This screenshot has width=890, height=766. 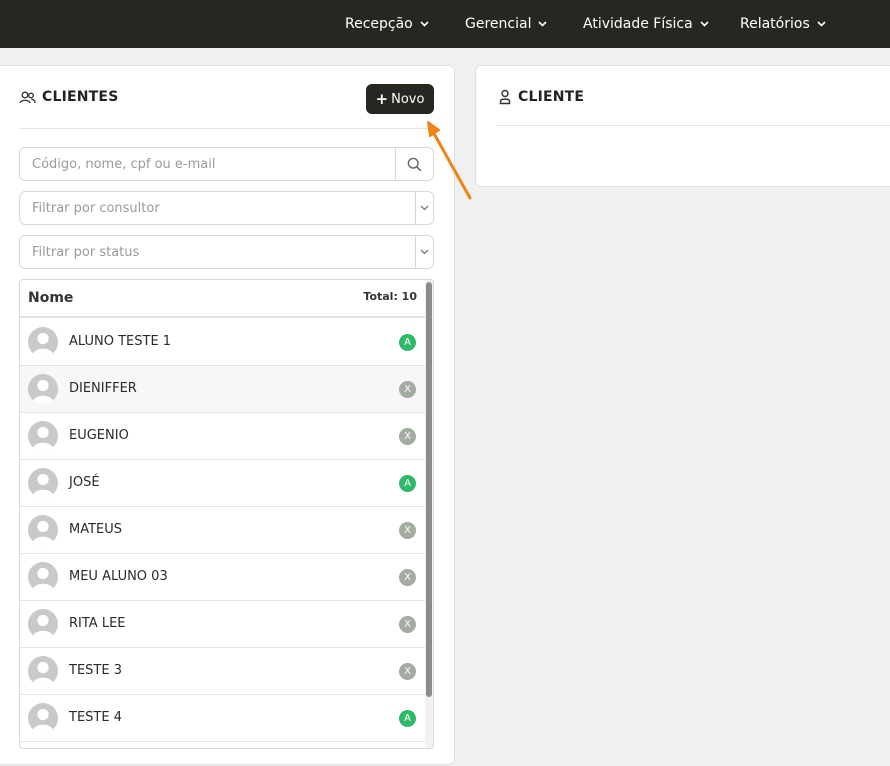 I want to click on new-client-button: + Novo, so click(x=400, y=99).